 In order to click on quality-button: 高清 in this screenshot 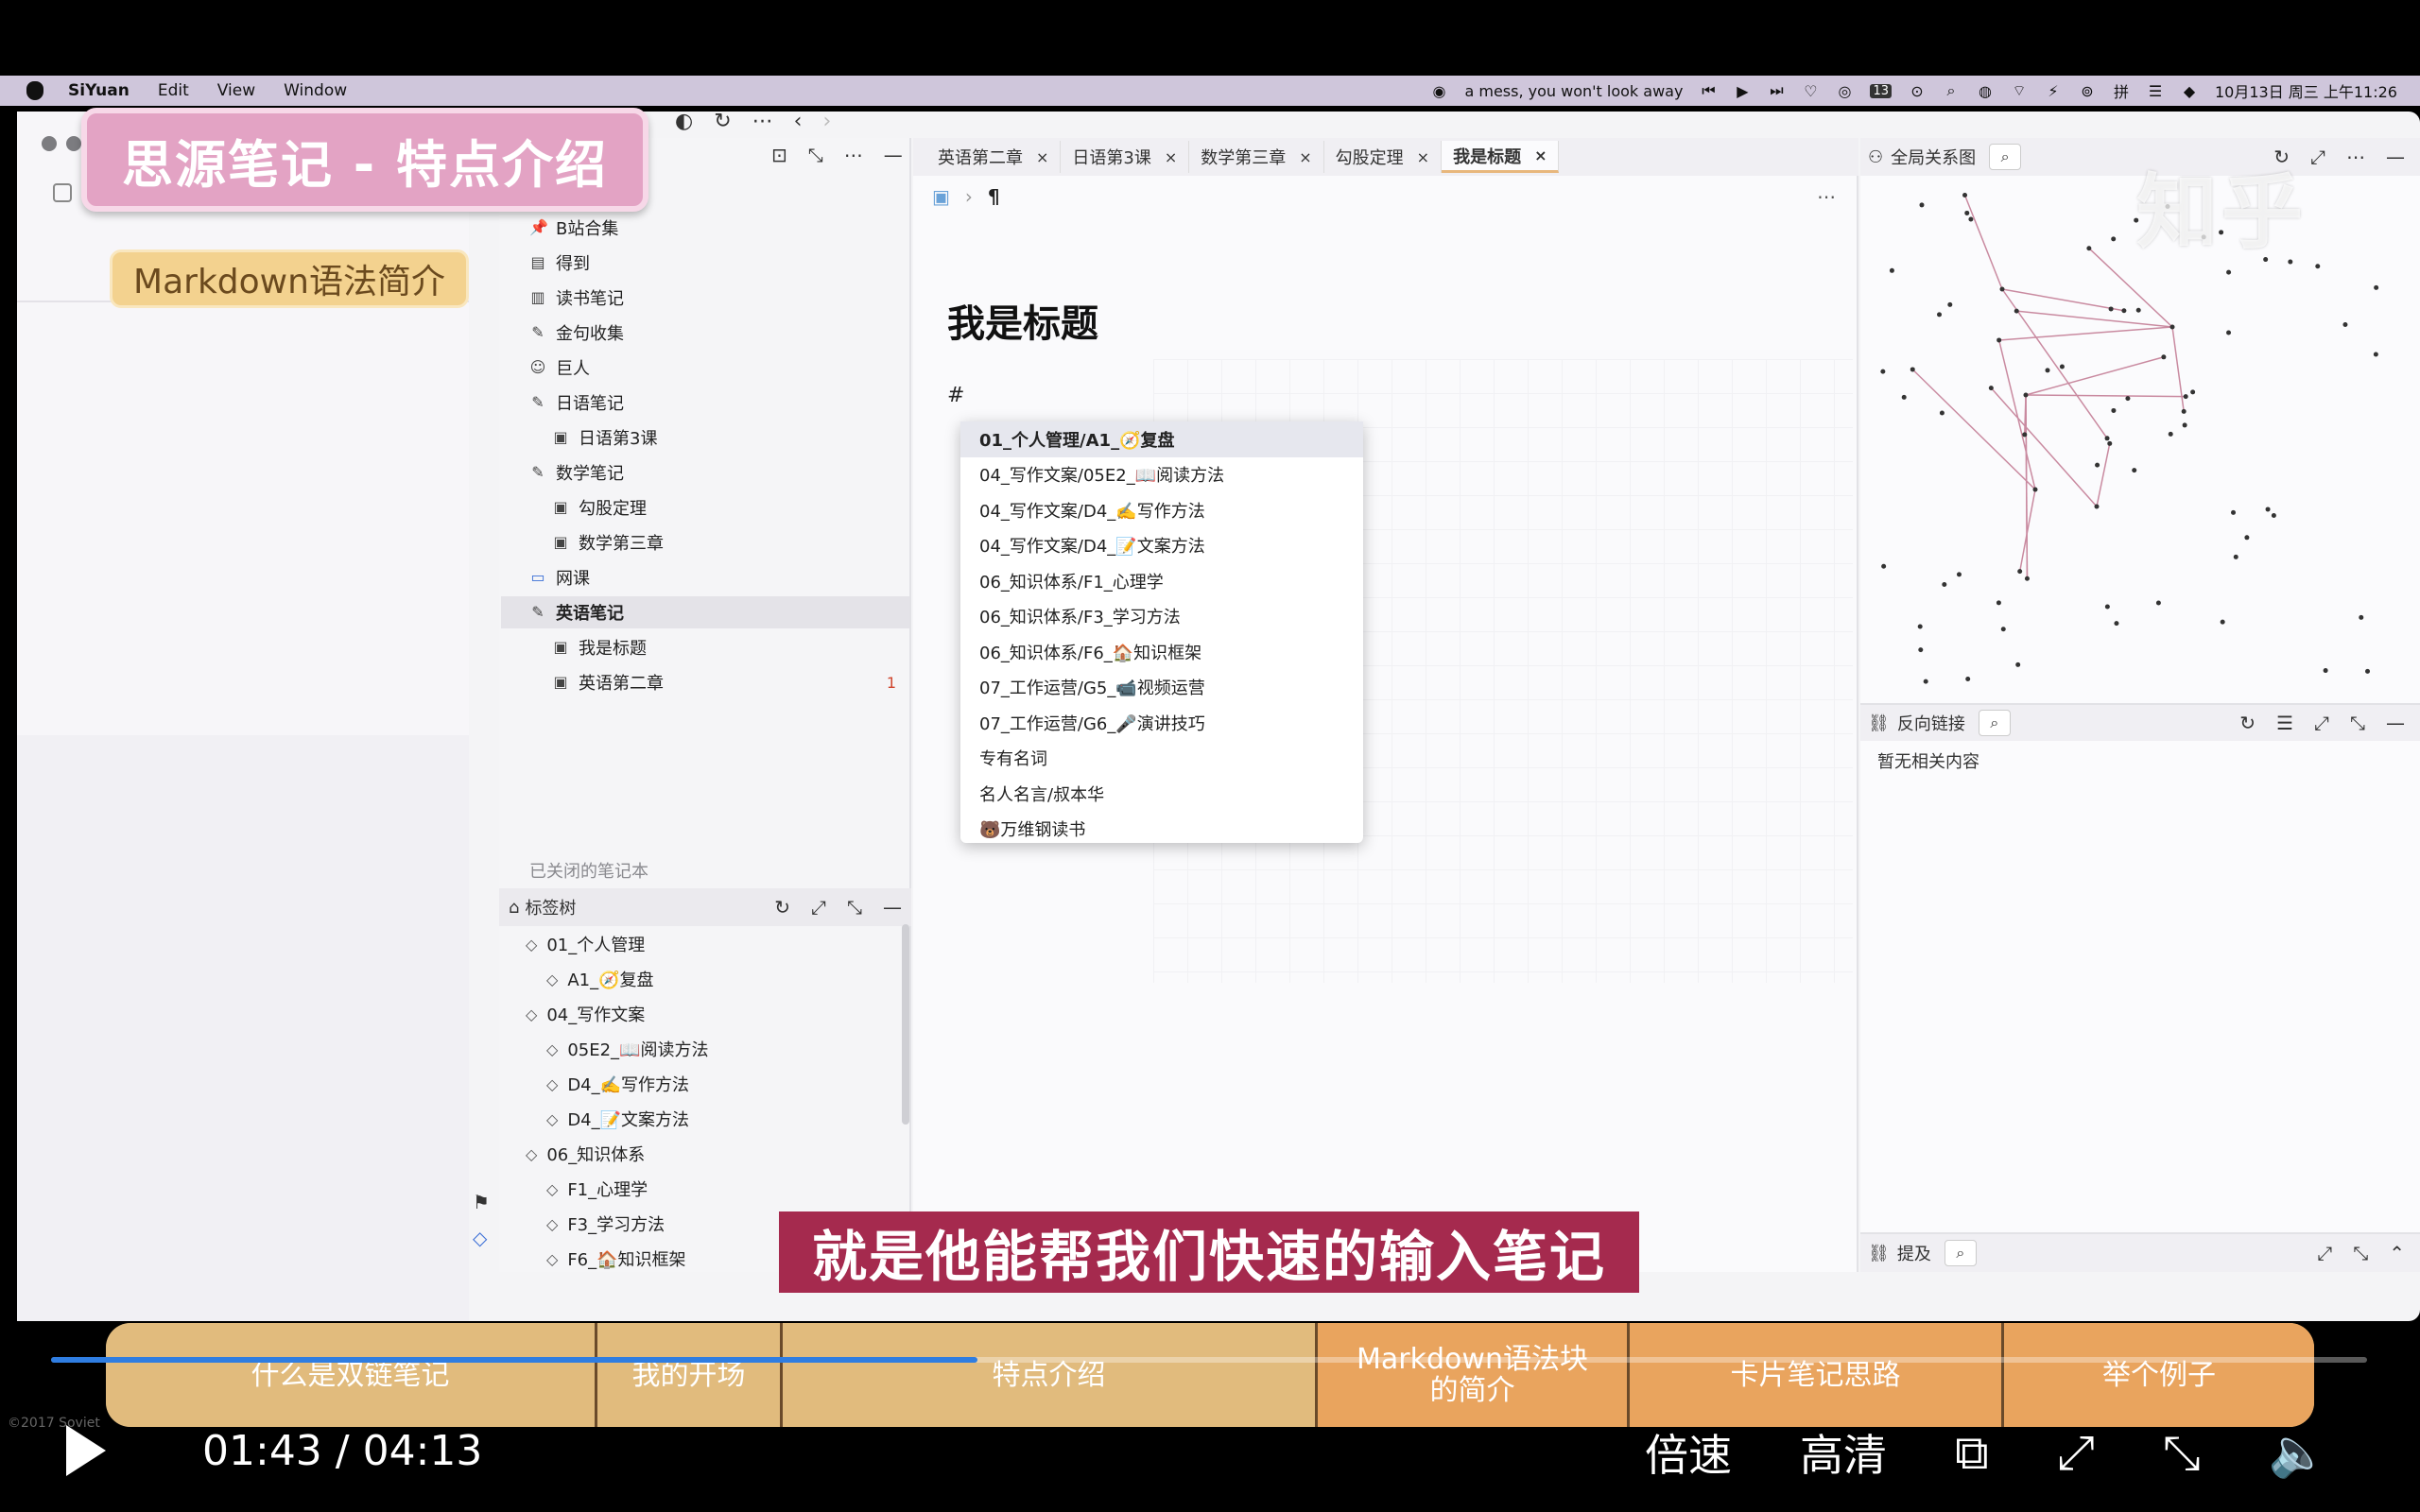, I will do `click(1843, 1452)`.